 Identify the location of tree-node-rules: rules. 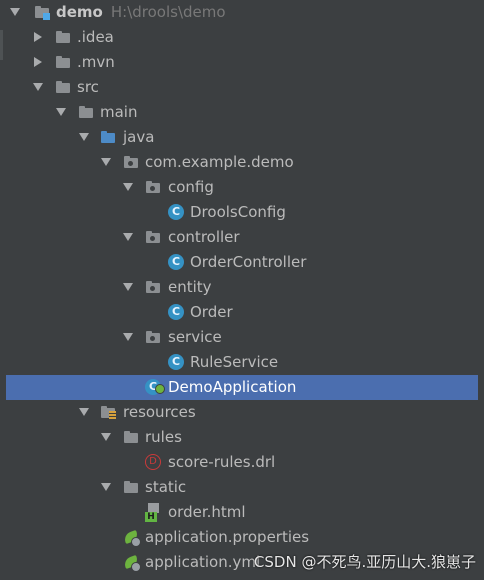
(242, 437).